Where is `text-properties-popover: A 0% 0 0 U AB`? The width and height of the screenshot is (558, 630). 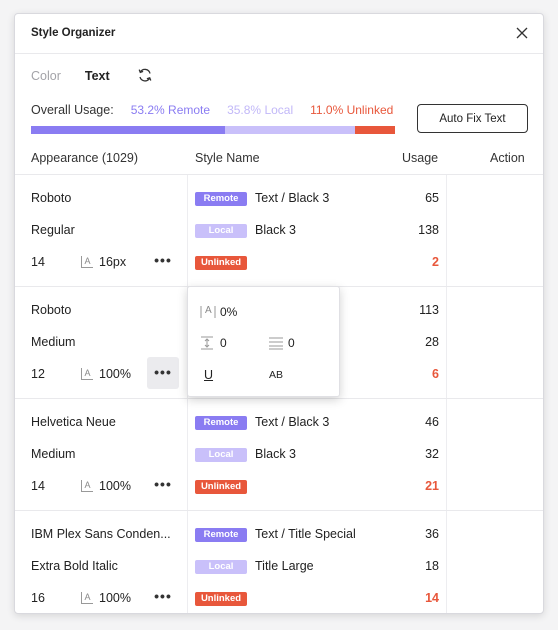
text-properties-popover: A 0% 0 0 U AB is located at coordinates (263, 341).